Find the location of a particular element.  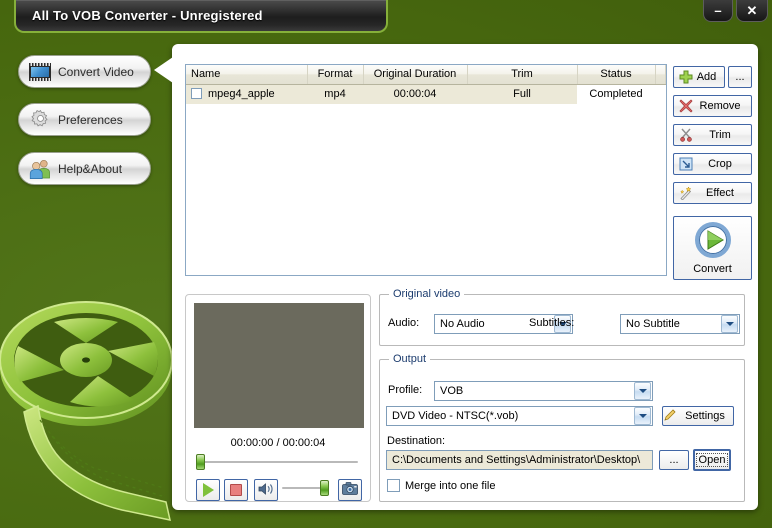

seek-slider-track is located at coordinates (279, 462).